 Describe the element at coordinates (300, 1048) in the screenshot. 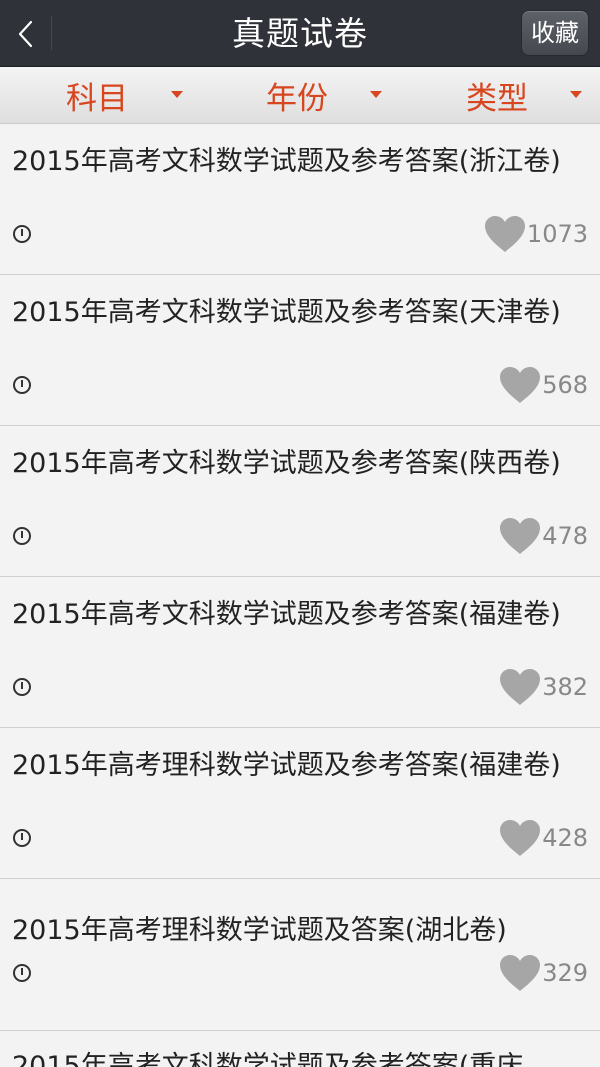

I see `list-item-partial: 2015年高考文科数学试题及参考答案(重庆` at that location.